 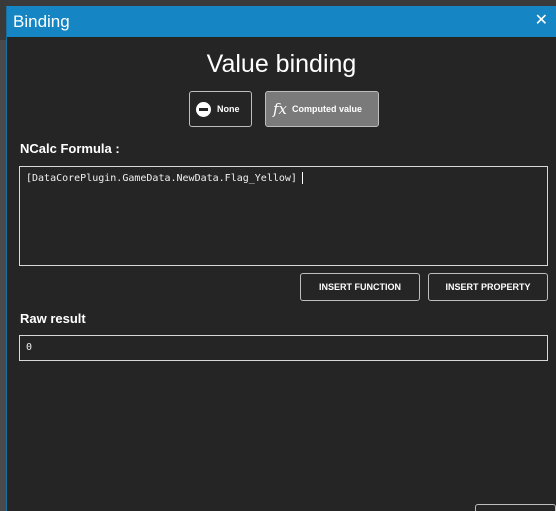 I want to click on no-entry-icon, so click(x=203, y=109).